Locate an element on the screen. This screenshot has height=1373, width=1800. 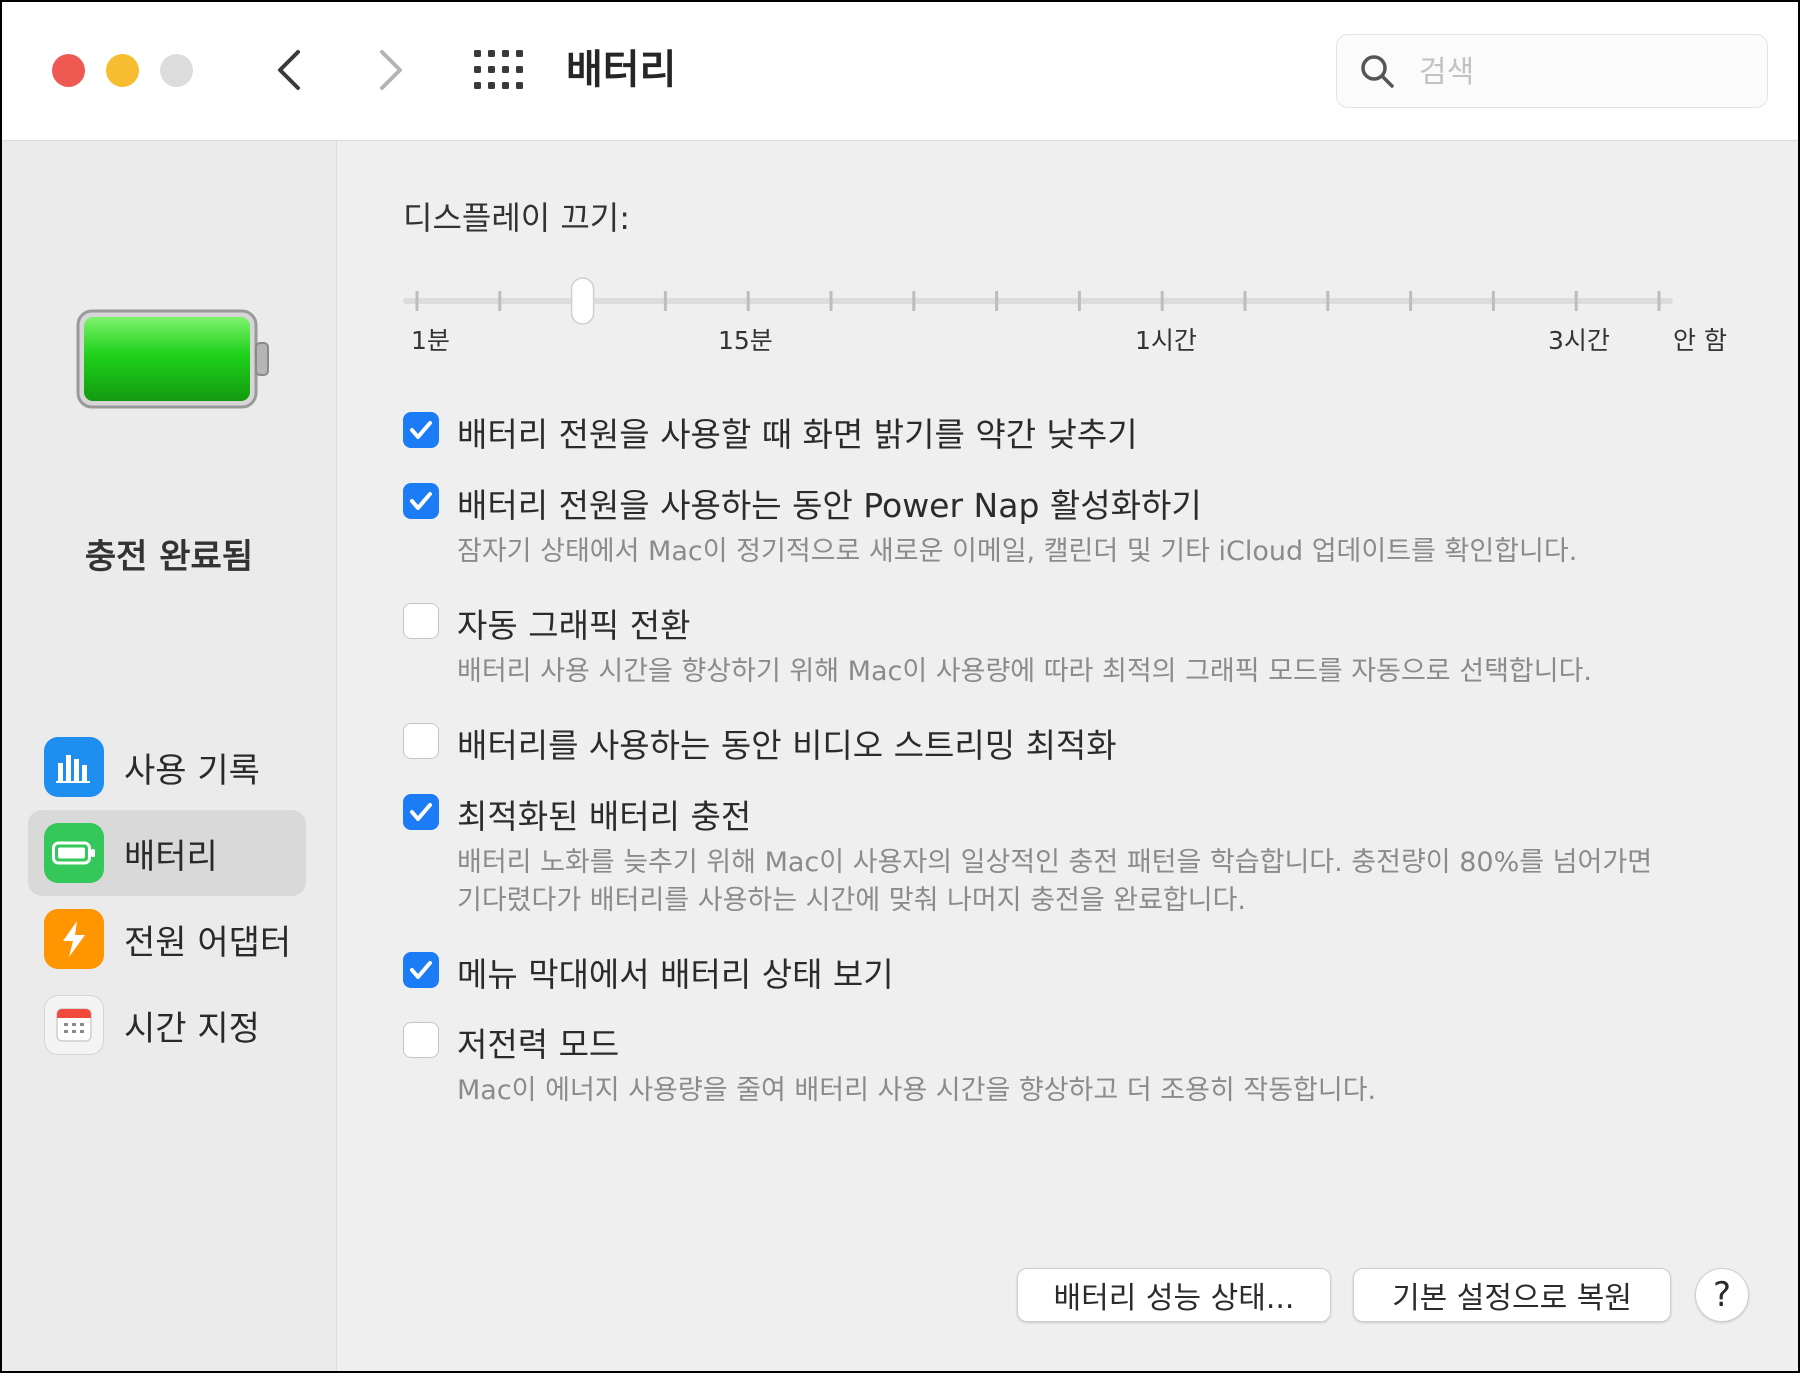
search-icon is located at coordinates (1377, 71).